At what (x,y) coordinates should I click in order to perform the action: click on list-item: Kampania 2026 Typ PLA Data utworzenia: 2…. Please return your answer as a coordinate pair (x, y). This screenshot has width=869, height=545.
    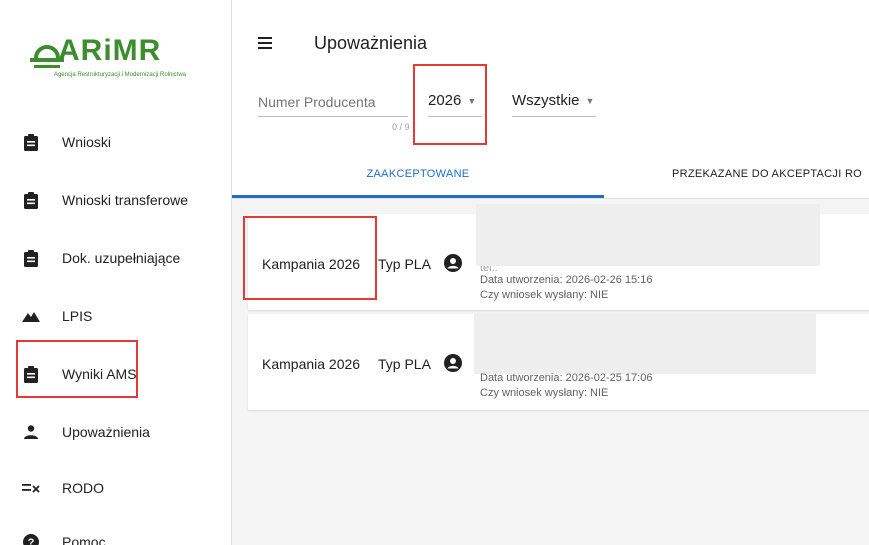
    Looking at the image, I should click on (558, 362).